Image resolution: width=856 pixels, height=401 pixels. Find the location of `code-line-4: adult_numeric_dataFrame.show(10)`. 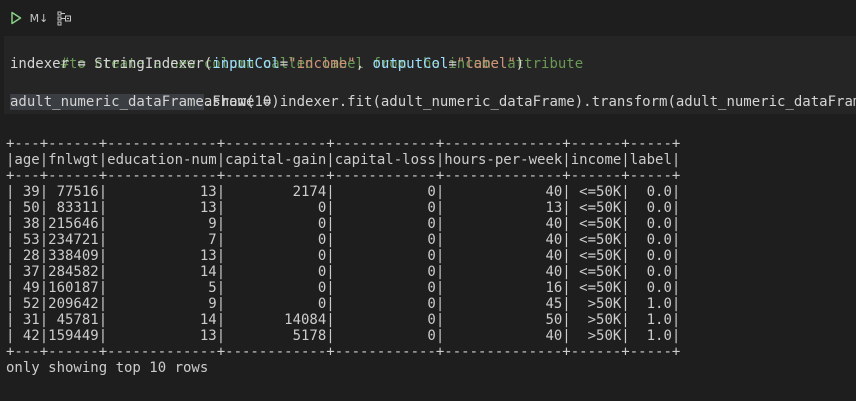

code-line-4: adult_numeric_dataFrame.show(10) is located at coordinates (145, 102).